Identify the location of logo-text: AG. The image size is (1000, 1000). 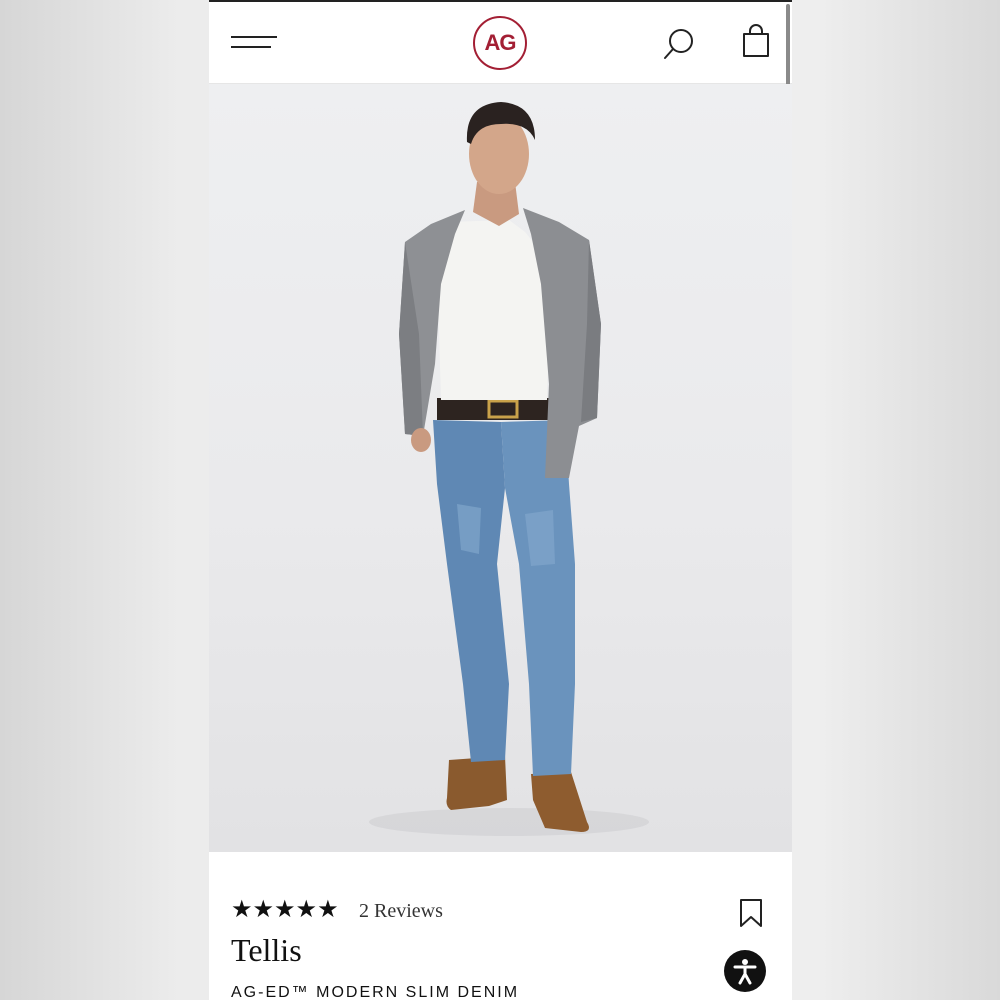
(500, 42).